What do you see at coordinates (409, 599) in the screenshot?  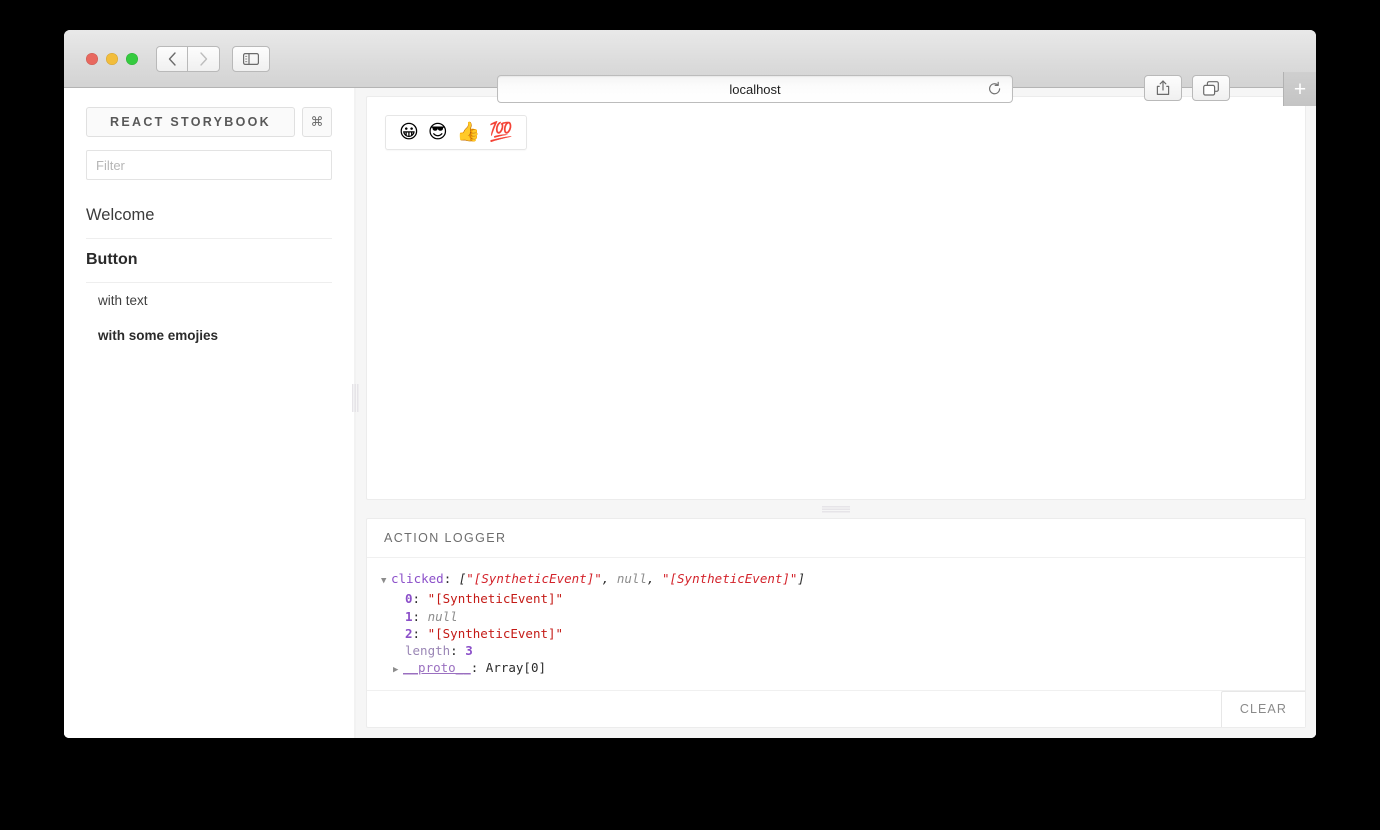 I see `log-row-key: 0` at bounding box center [409, 599].